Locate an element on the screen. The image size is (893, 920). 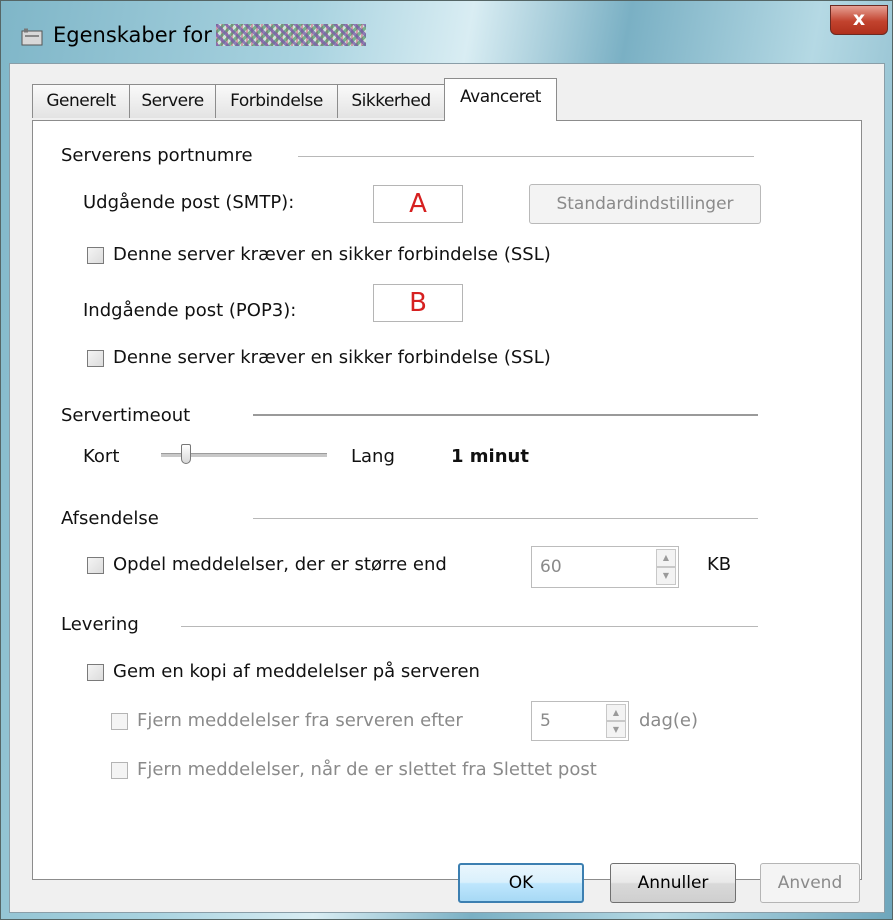
tab-sikkerhed: Sikkerhed is located at coordinates (391, 101).